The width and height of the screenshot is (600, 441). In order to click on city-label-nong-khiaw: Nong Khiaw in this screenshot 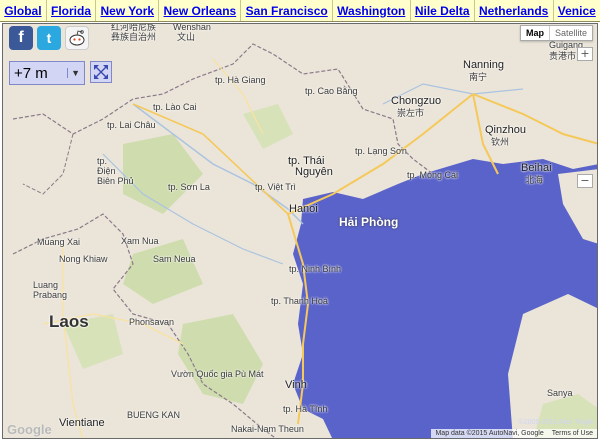, I will do `click(83, 259)`.